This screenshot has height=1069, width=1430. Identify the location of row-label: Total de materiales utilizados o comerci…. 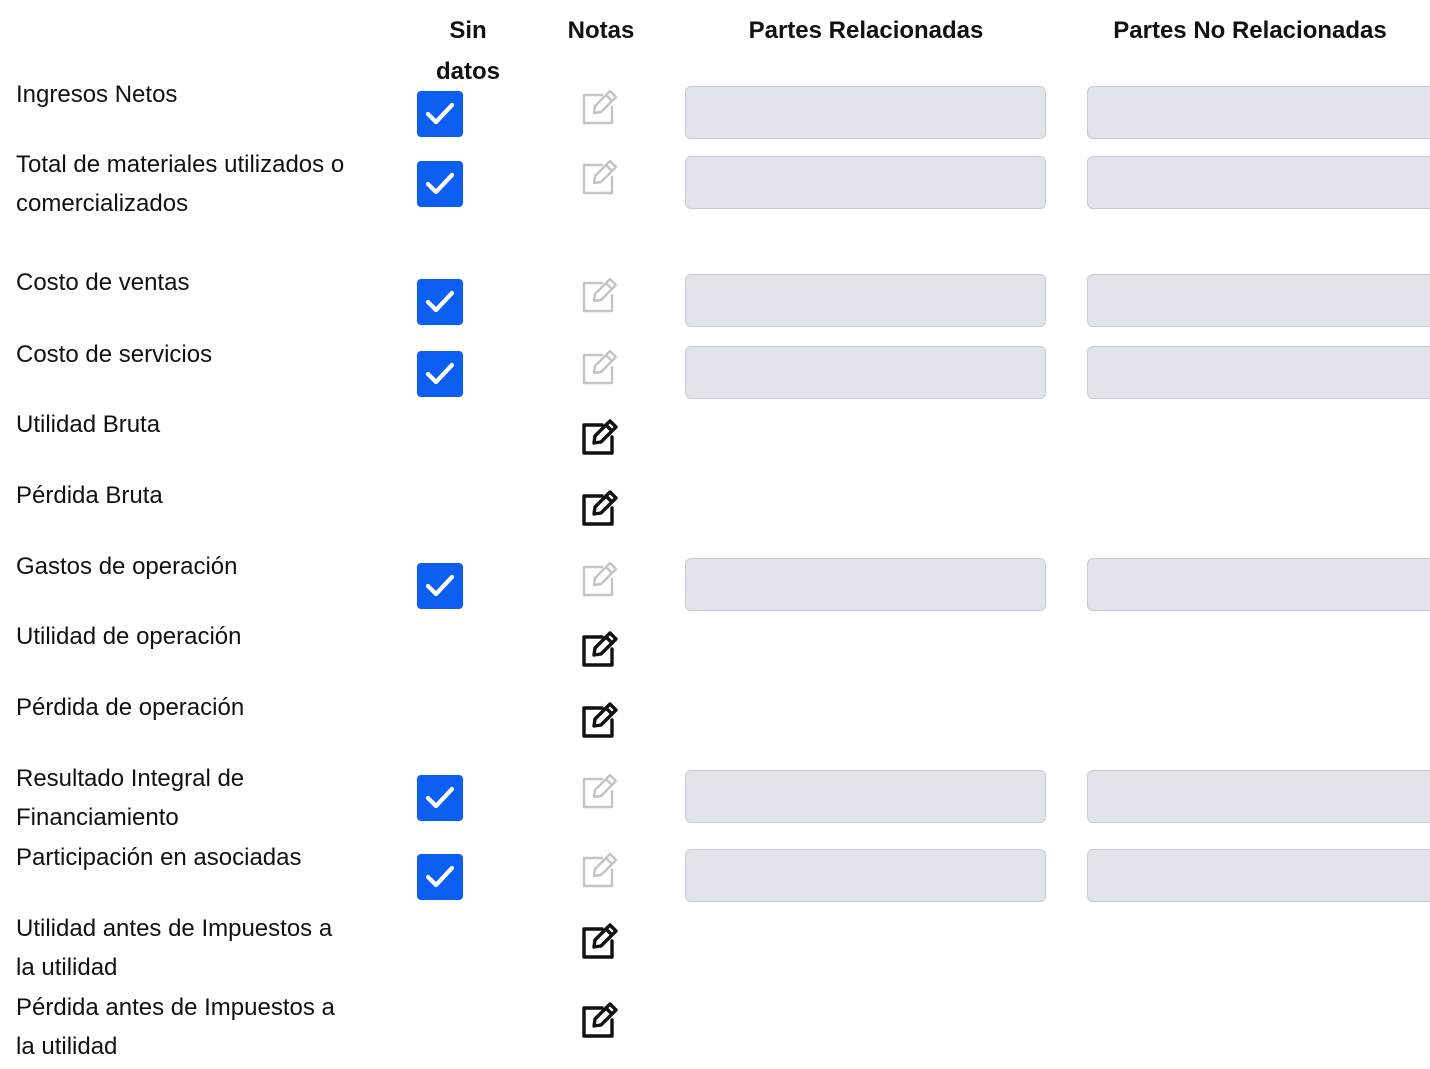
(180, 184).